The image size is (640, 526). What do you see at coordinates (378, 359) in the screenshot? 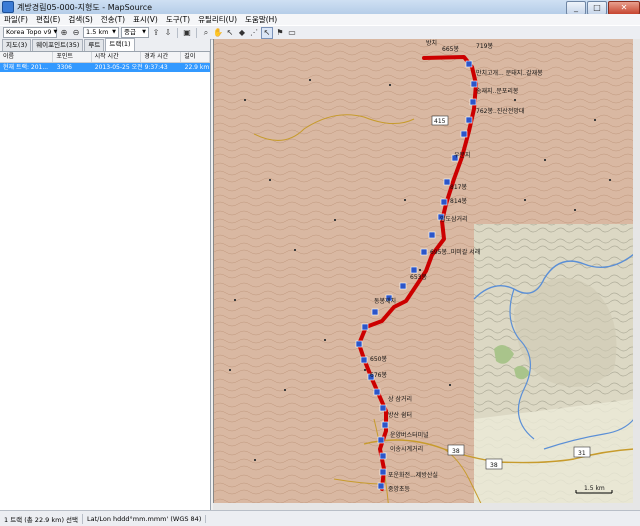
I see `map-label: 650봉` at bounding box center [378, 359].